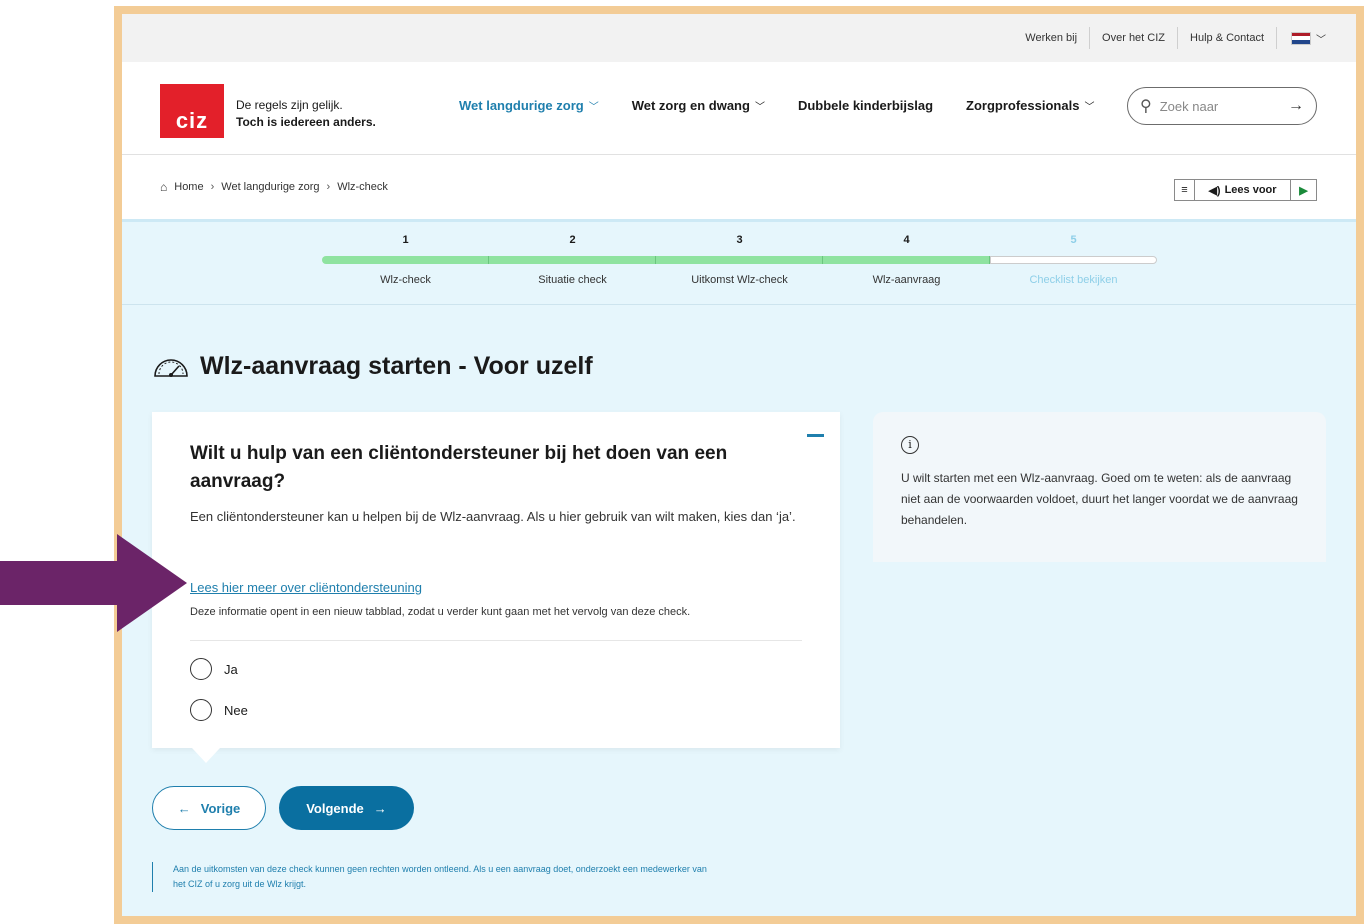 Image resolution: width=1364 pixels, height=924 pixels. Describe the element at coordinates (289, 105) in the screenshot. I see `tagline-line-1: De regels zijn gelijk.` at that location.